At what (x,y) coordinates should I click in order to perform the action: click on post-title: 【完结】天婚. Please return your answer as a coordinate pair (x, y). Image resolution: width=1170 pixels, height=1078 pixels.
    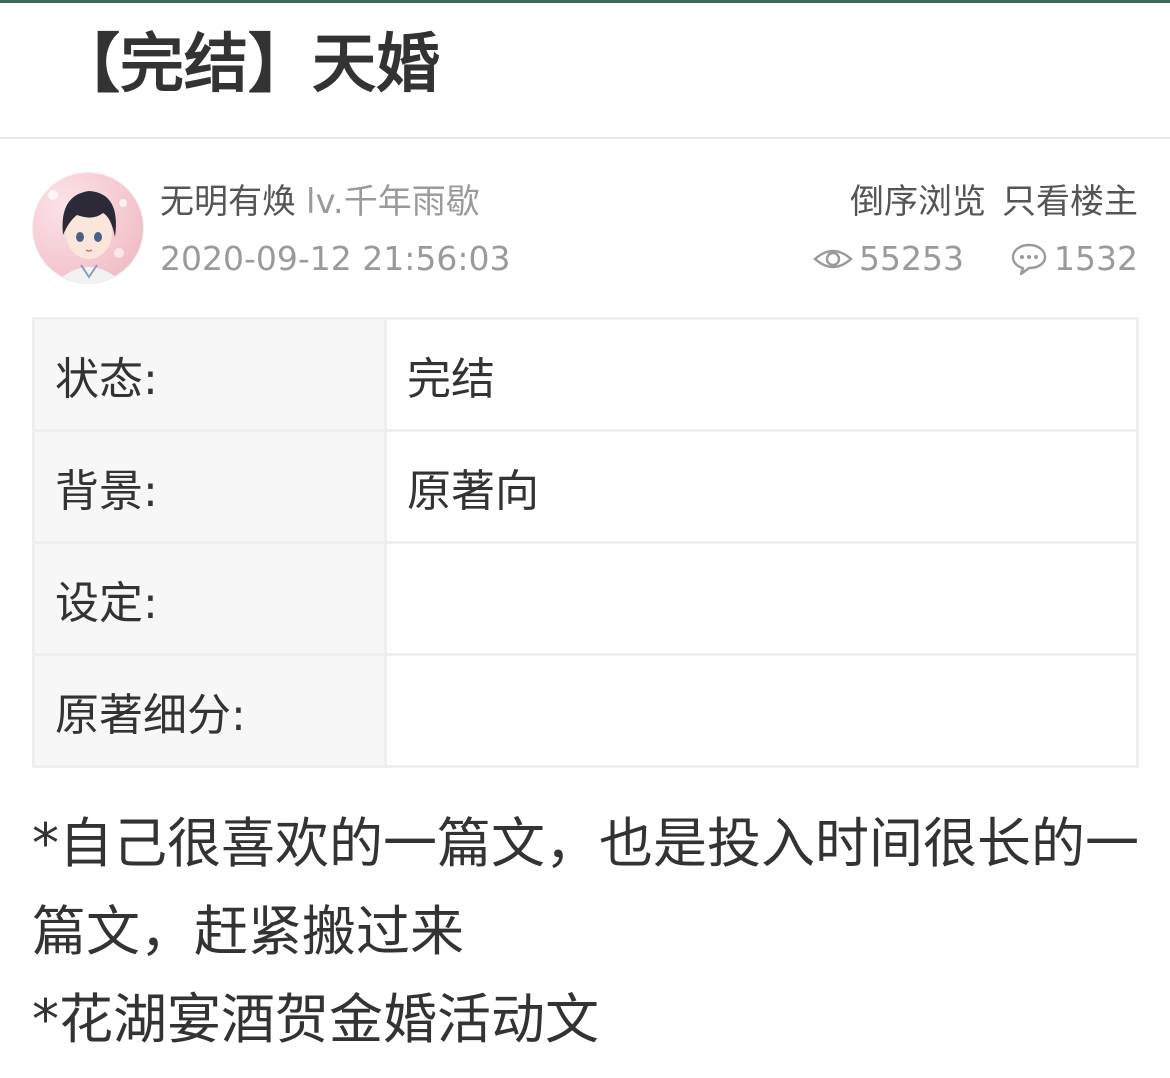
    Looking at the image, I should click on (248, 65).